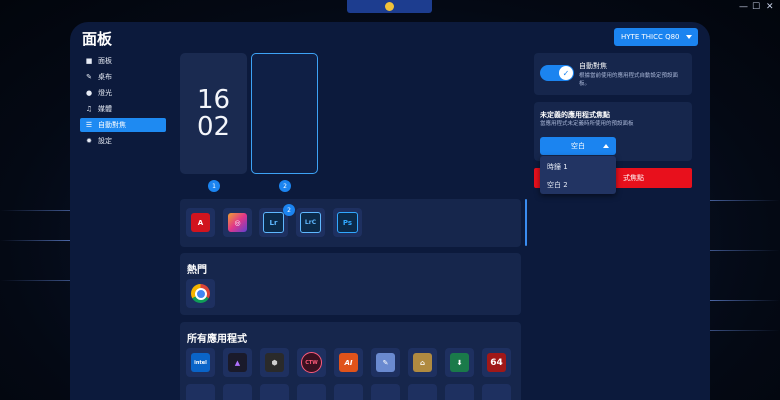 Image resolution: width=780 pixels, height=400 pixels. I want to click on popular-apps-panel: 熱門, so click(350, 284).